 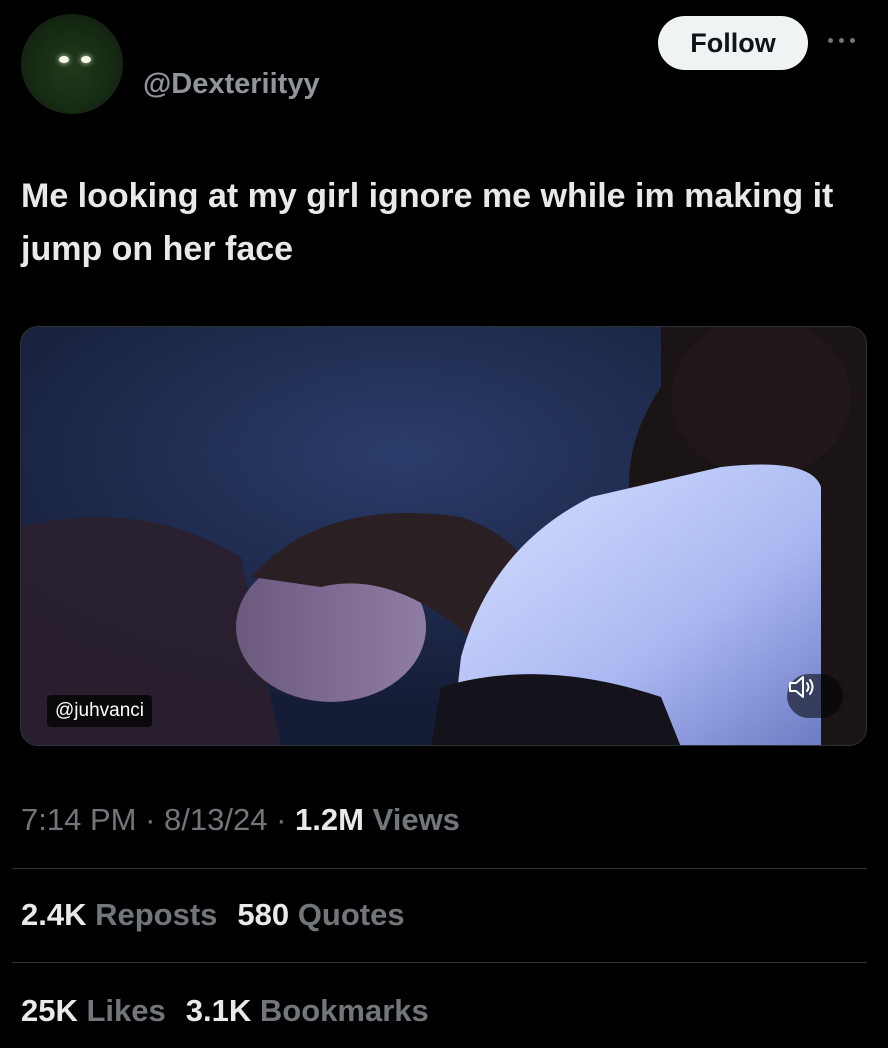 I want to click on author-handle: @Dexteriityy, so click(x=231, y=84).